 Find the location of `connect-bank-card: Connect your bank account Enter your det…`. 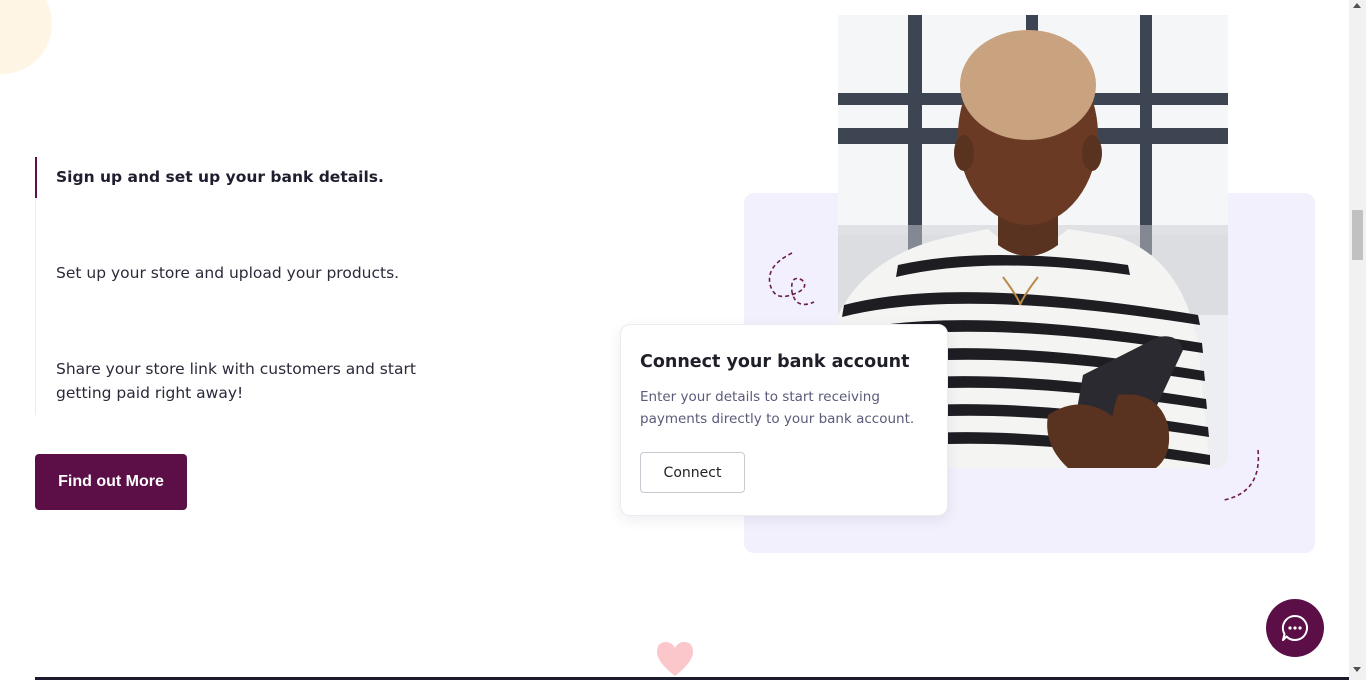

connect-bank-card: Connect your bank account Enter your det… is located at coordinates (784, 420).